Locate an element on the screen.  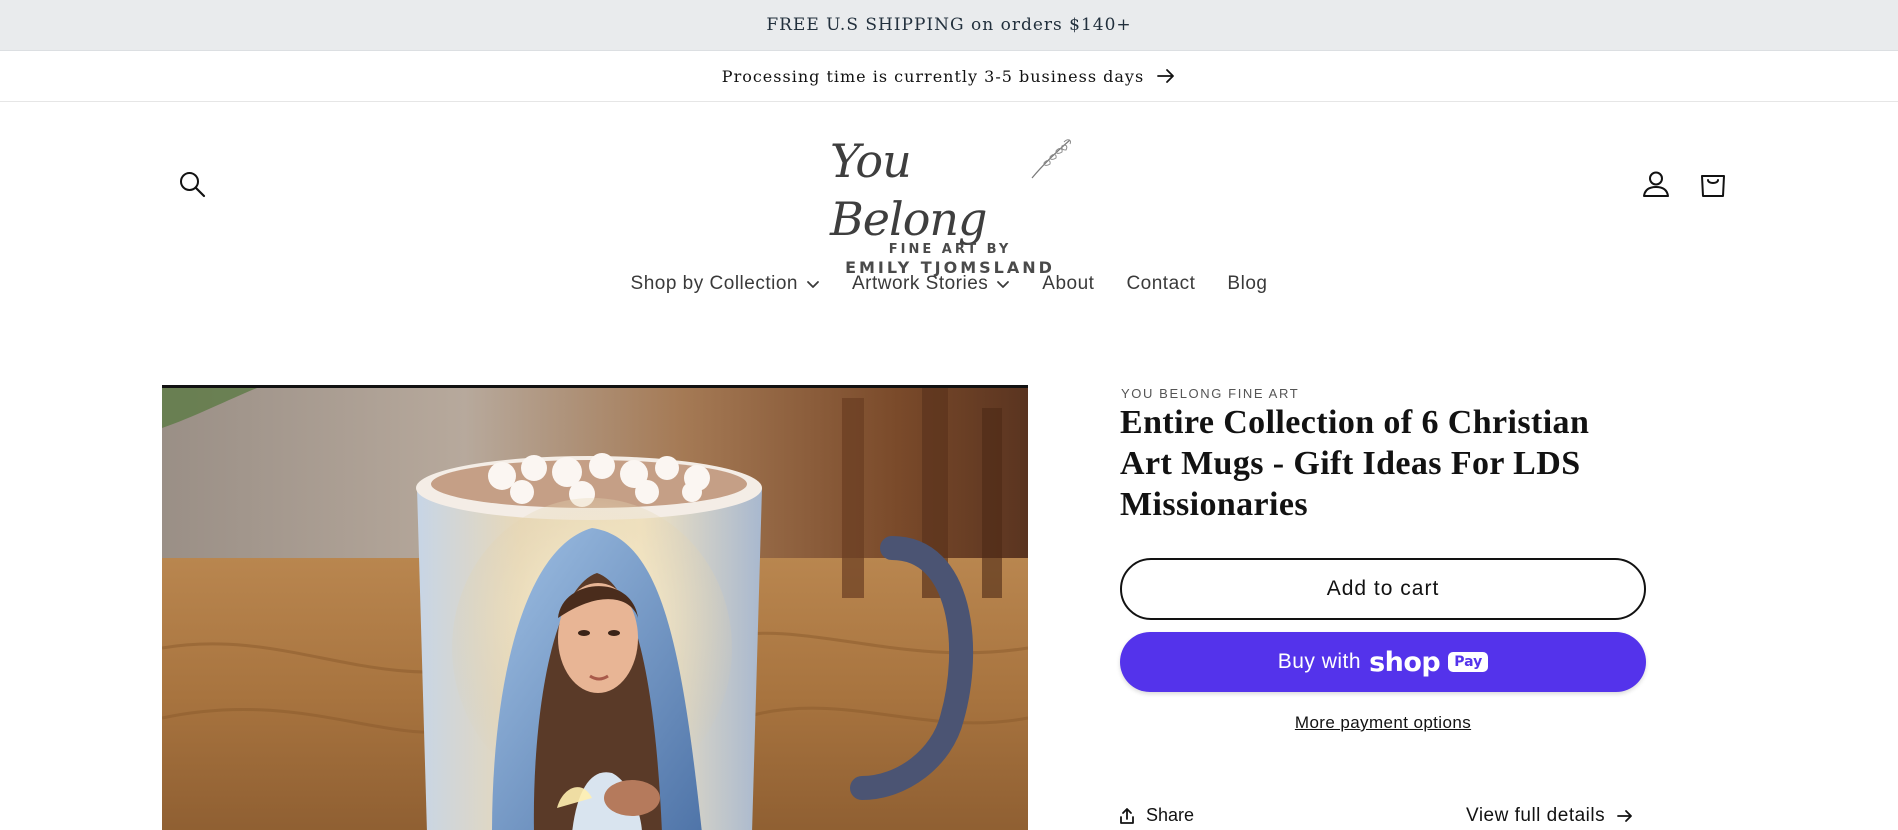
nav-item-label: About is located at coordinates (1068, 283).